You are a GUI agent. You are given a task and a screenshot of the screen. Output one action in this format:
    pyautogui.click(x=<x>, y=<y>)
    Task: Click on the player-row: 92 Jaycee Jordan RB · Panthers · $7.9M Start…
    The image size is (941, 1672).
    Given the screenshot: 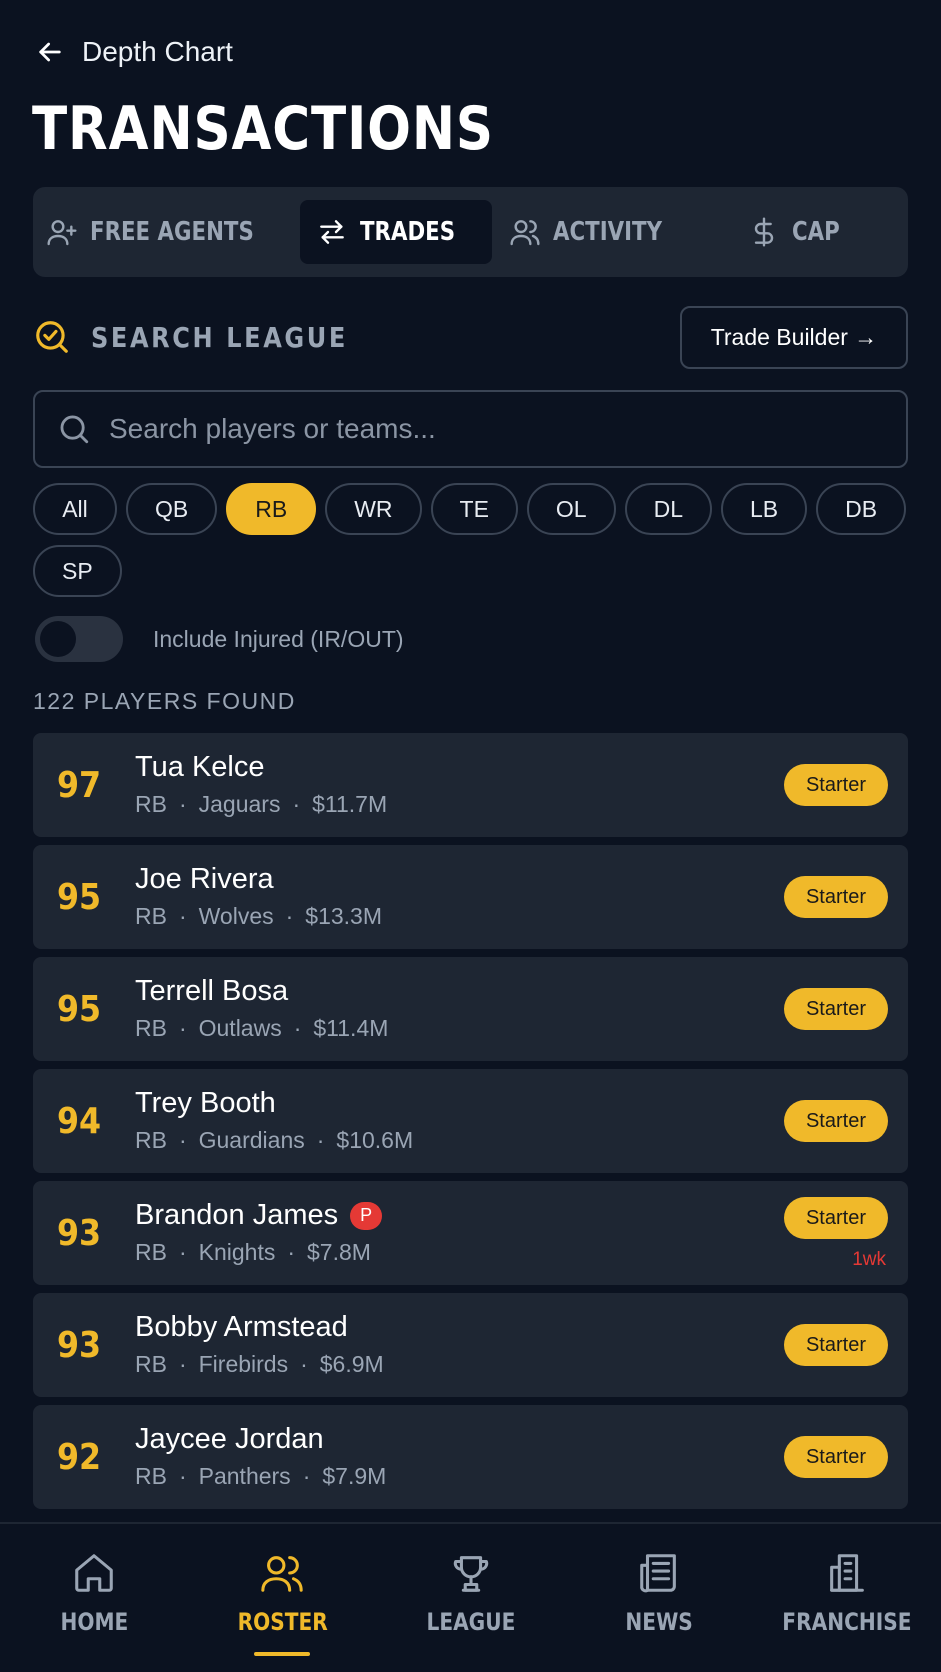 What is the action you would take?
    pyautogui.click(x=470, y=1457)
    